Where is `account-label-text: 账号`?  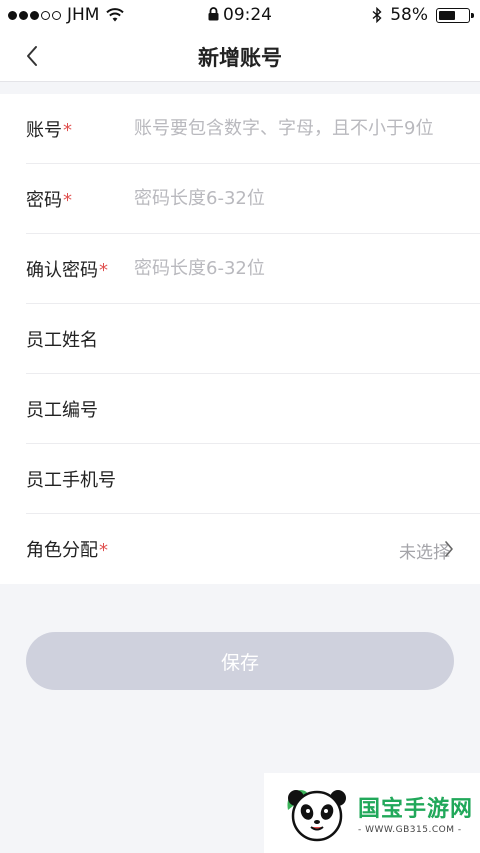 account-label-text: 账号 is located at coordinates (44, 130).